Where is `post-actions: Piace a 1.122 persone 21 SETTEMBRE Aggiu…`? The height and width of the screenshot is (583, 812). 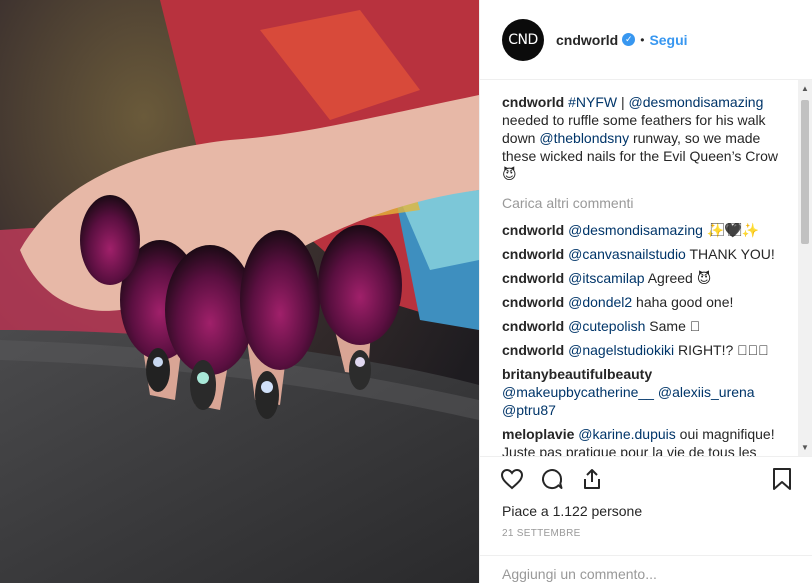 post-actions: Piace a 1.122 persone 21 SETTEMBRE Aggiu… is located at coordinates (646, 519).